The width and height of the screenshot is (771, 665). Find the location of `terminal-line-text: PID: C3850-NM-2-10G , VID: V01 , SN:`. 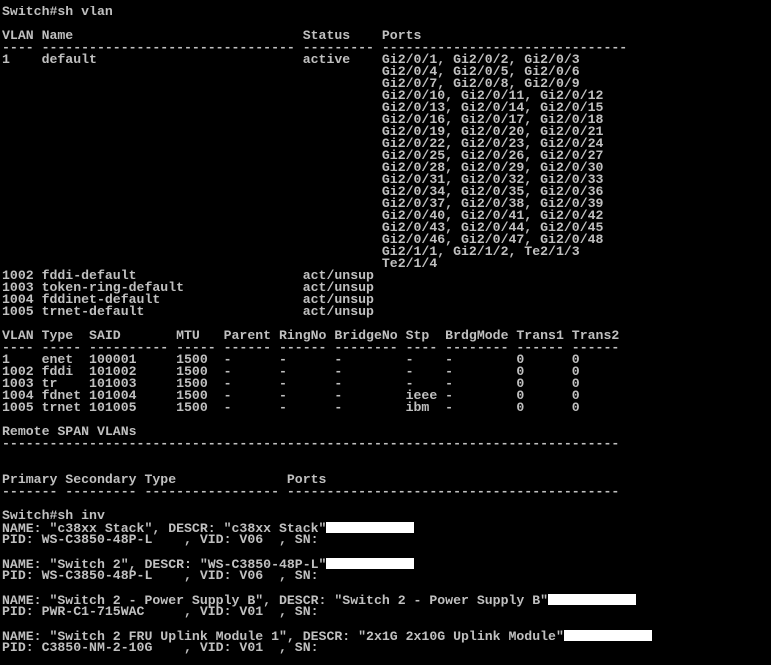

terminal-line-text: PID: C3850-NM-2-10G , VID: V01 , SN: is located at coordinates (164, 647).